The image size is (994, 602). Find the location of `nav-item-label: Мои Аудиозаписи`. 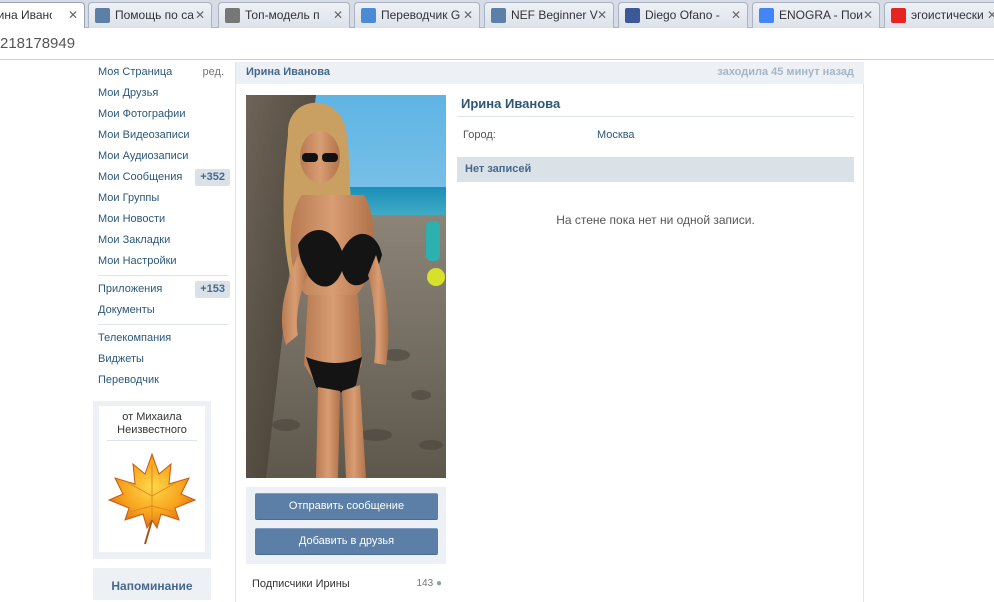

nav-item-label: Мои Аудиозаписи is located at coordinates (143, 156).